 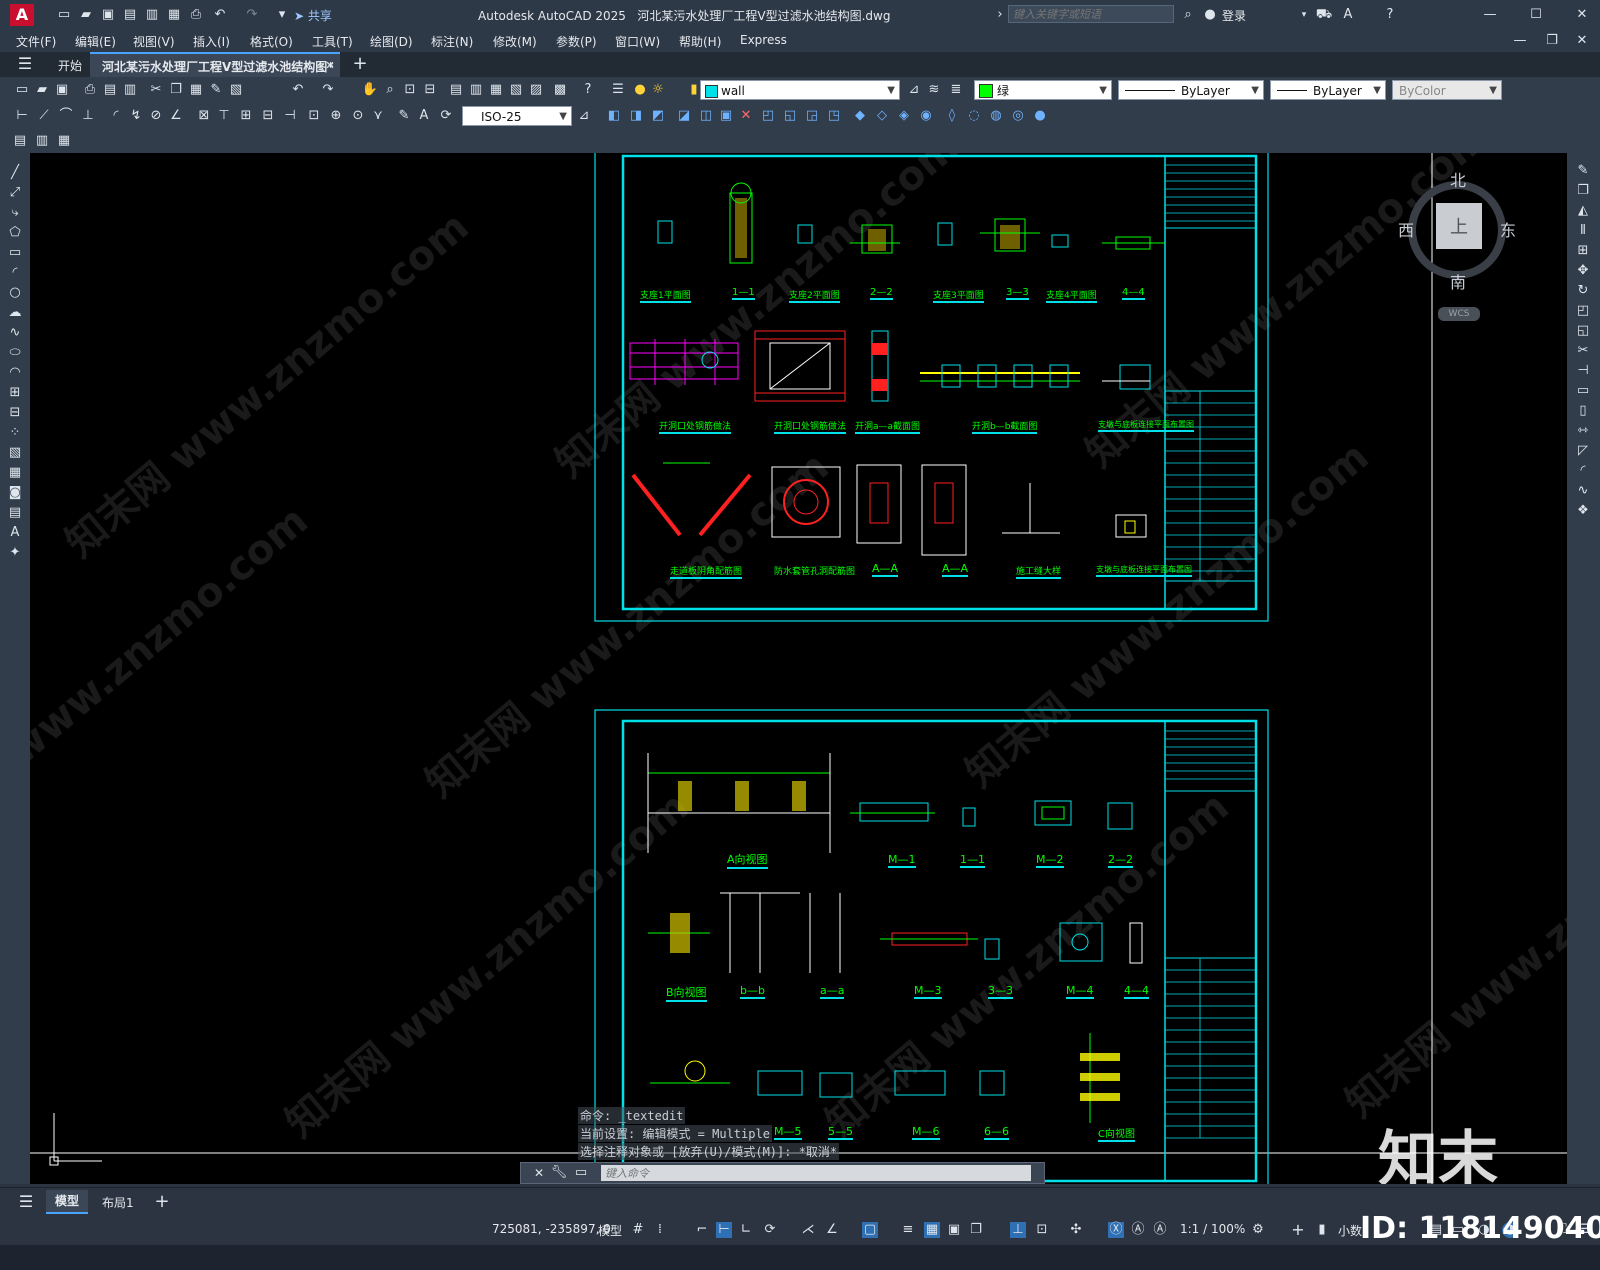 What do you see at coordinates (446, 116) in the screenshot?
I see `dim-update-icon: ⟳` at bounding box center [446, 116].